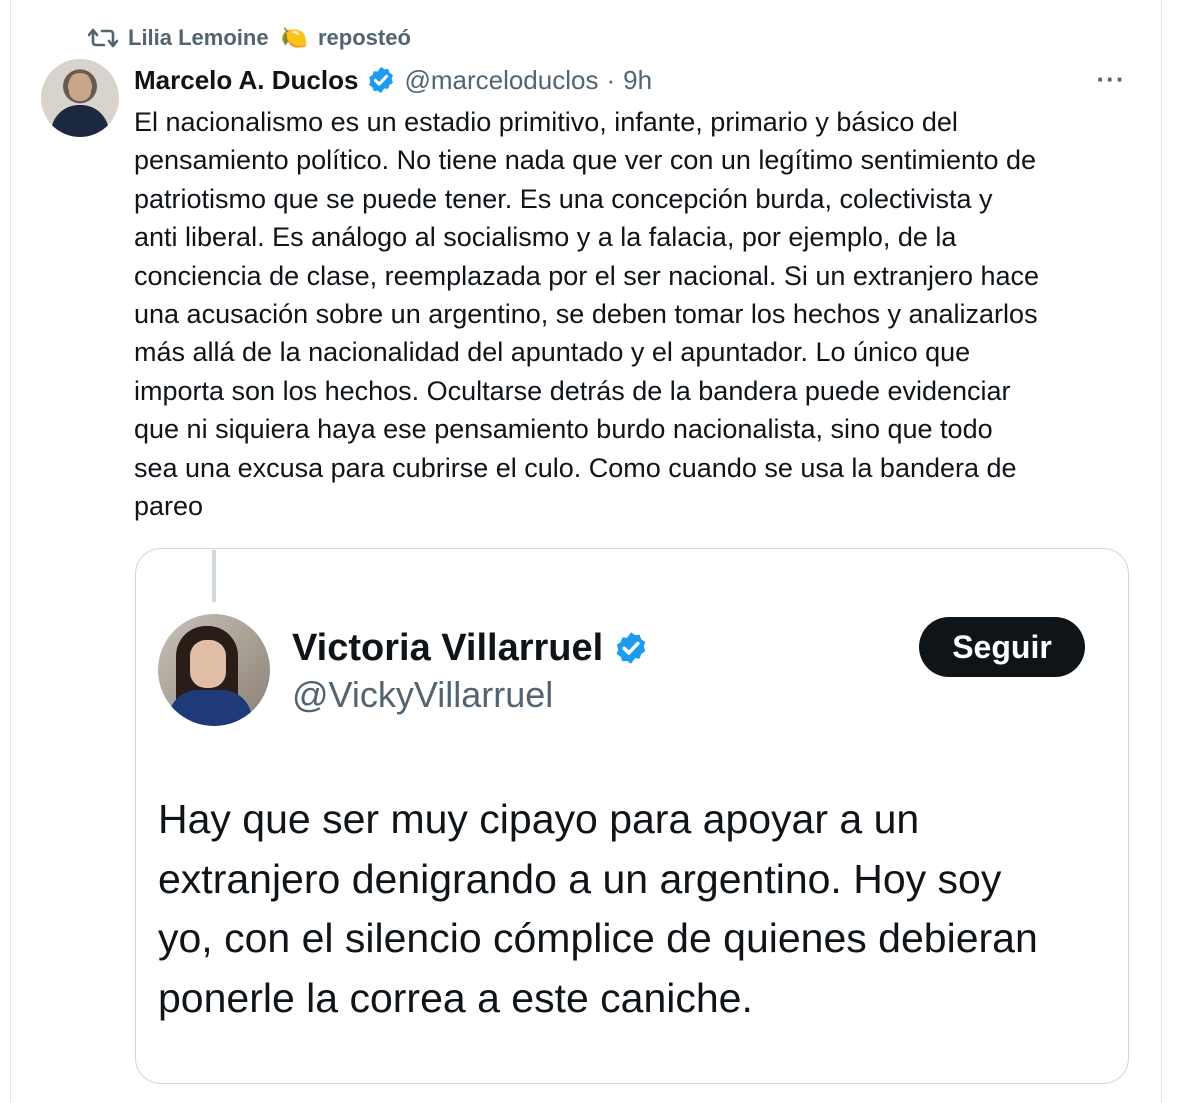  What do you see at coordinates (103, 38) in the screenshot?
I see `repost-icon` at bounding box center [103, 38].